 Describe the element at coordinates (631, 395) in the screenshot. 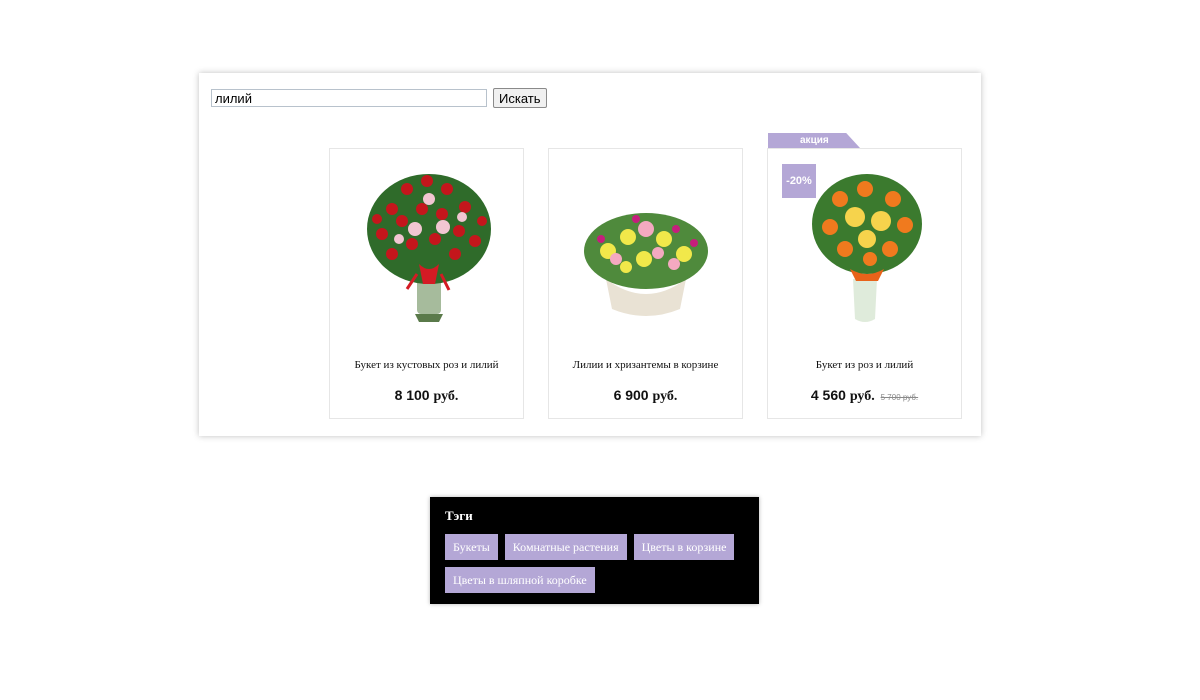

I see `price-value: 6 900` at that location.